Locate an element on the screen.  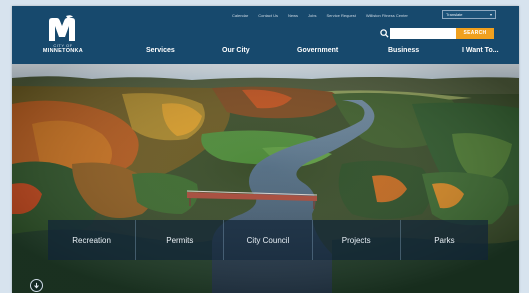
nav-business: Business is located at coordinates (403, 50).